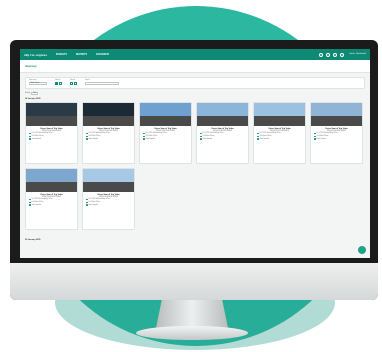 The width and height of the screenshot is (382, 352). I want to click on view-list-toggle, so click(75, 83).